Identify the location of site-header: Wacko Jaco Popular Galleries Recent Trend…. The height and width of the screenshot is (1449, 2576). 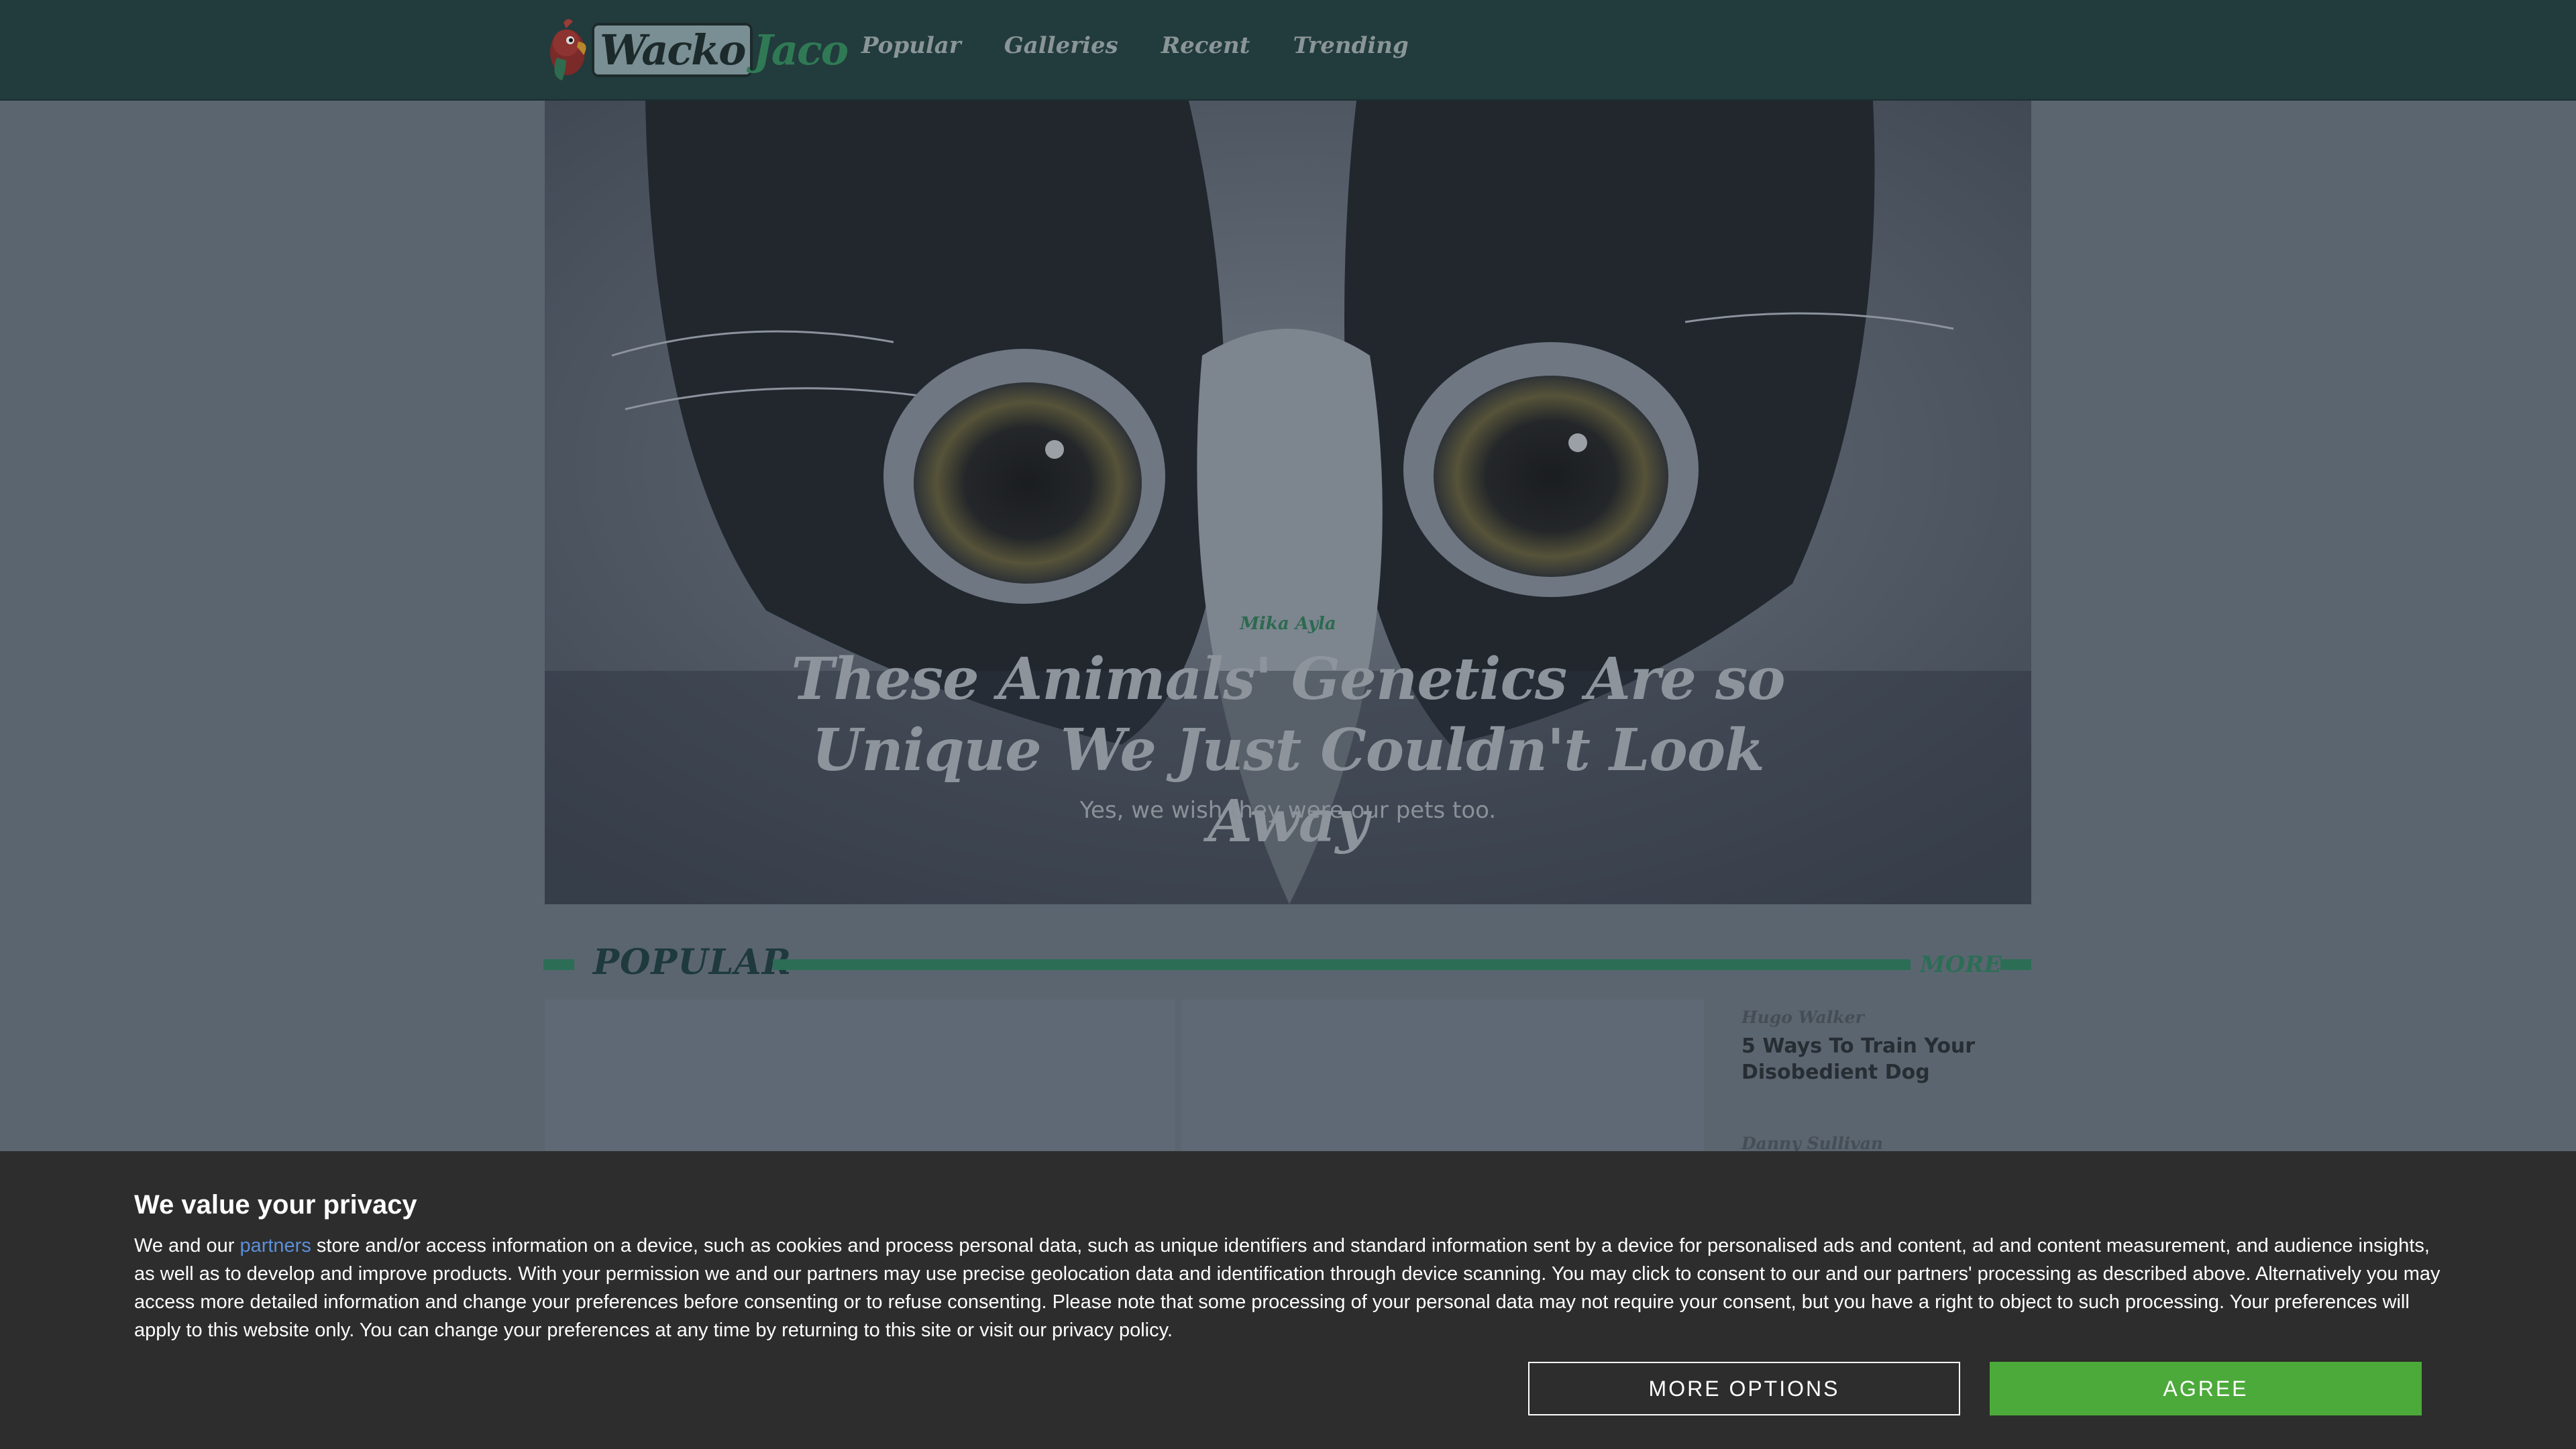
(1288, 50).